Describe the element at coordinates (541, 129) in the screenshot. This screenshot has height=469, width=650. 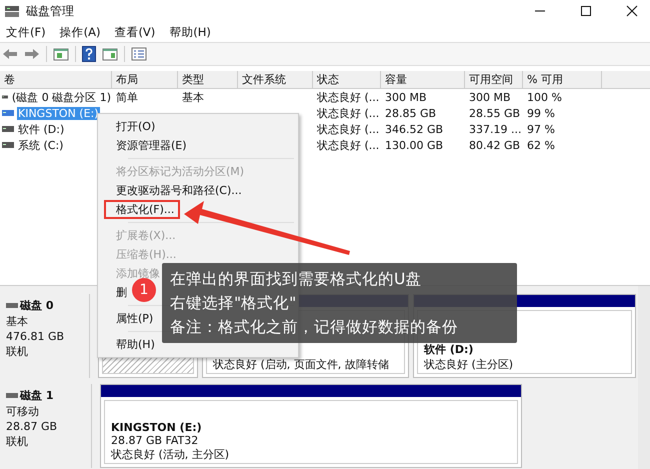
I see `table-cell: 97 %` at that location.